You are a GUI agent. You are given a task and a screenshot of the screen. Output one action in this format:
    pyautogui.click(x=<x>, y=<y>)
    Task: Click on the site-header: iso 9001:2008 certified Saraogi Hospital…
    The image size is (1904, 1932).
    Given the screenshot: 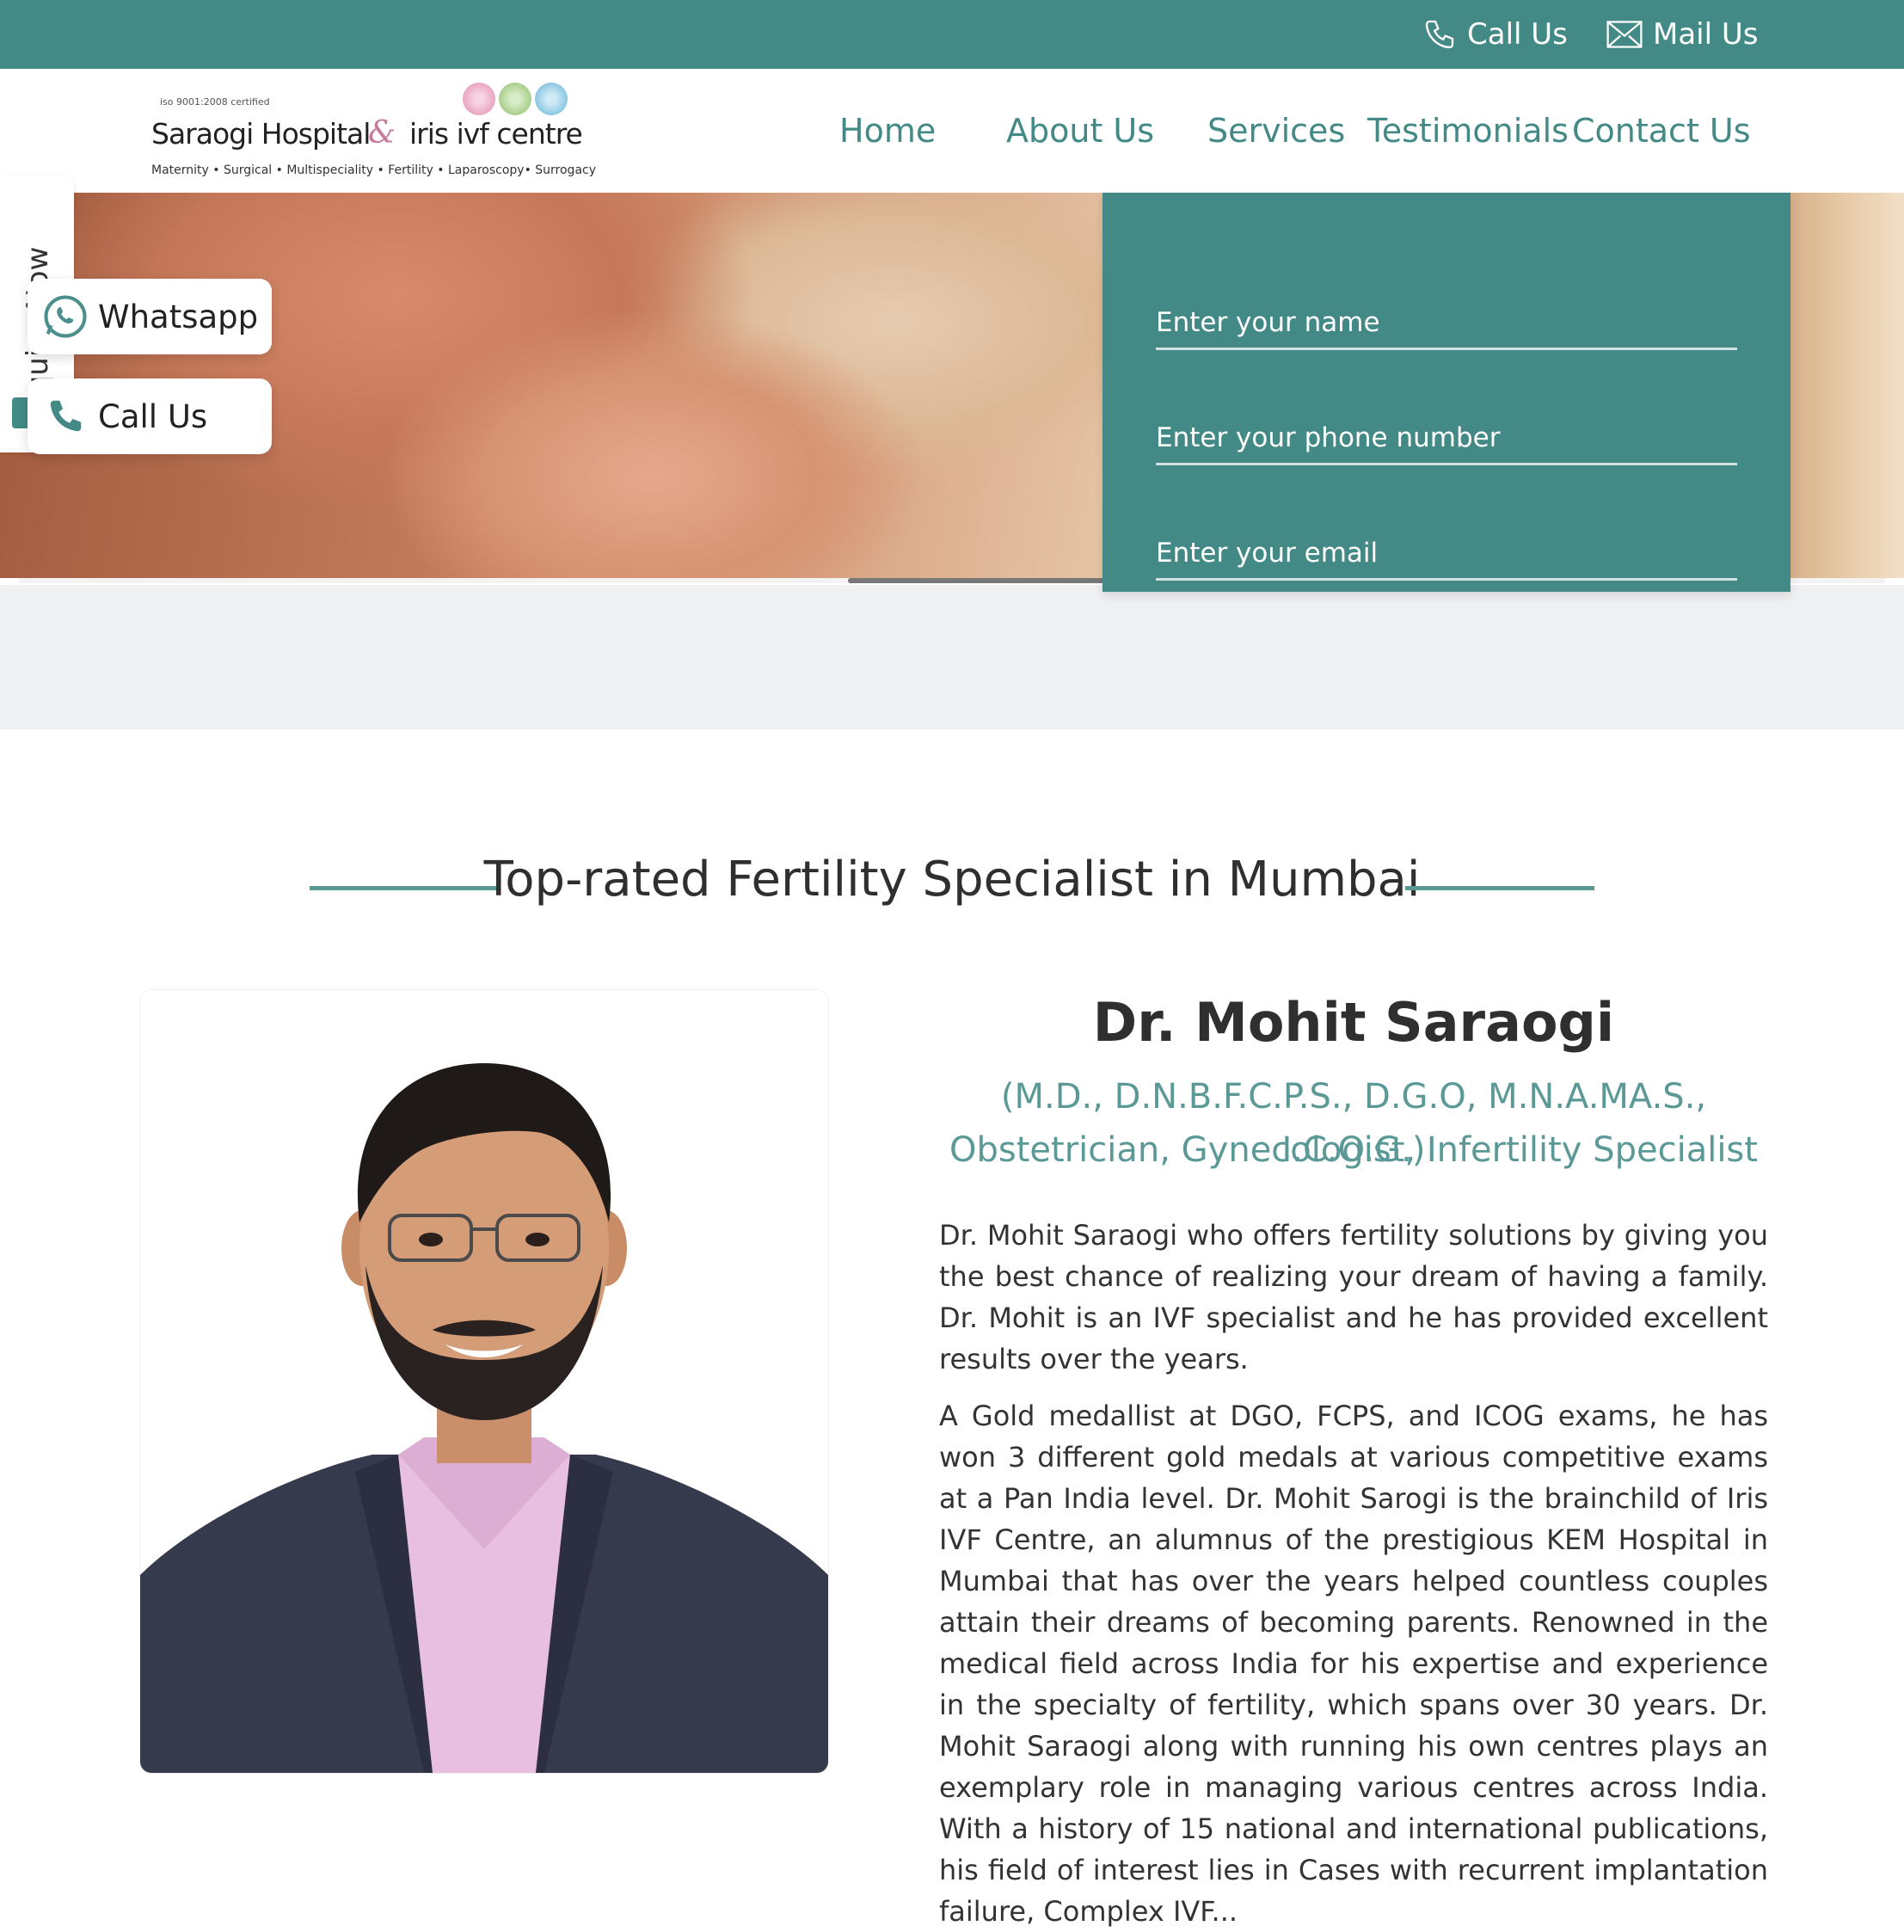 What is the action you would take?
    pyautogui.click(x=952, y=132)
    